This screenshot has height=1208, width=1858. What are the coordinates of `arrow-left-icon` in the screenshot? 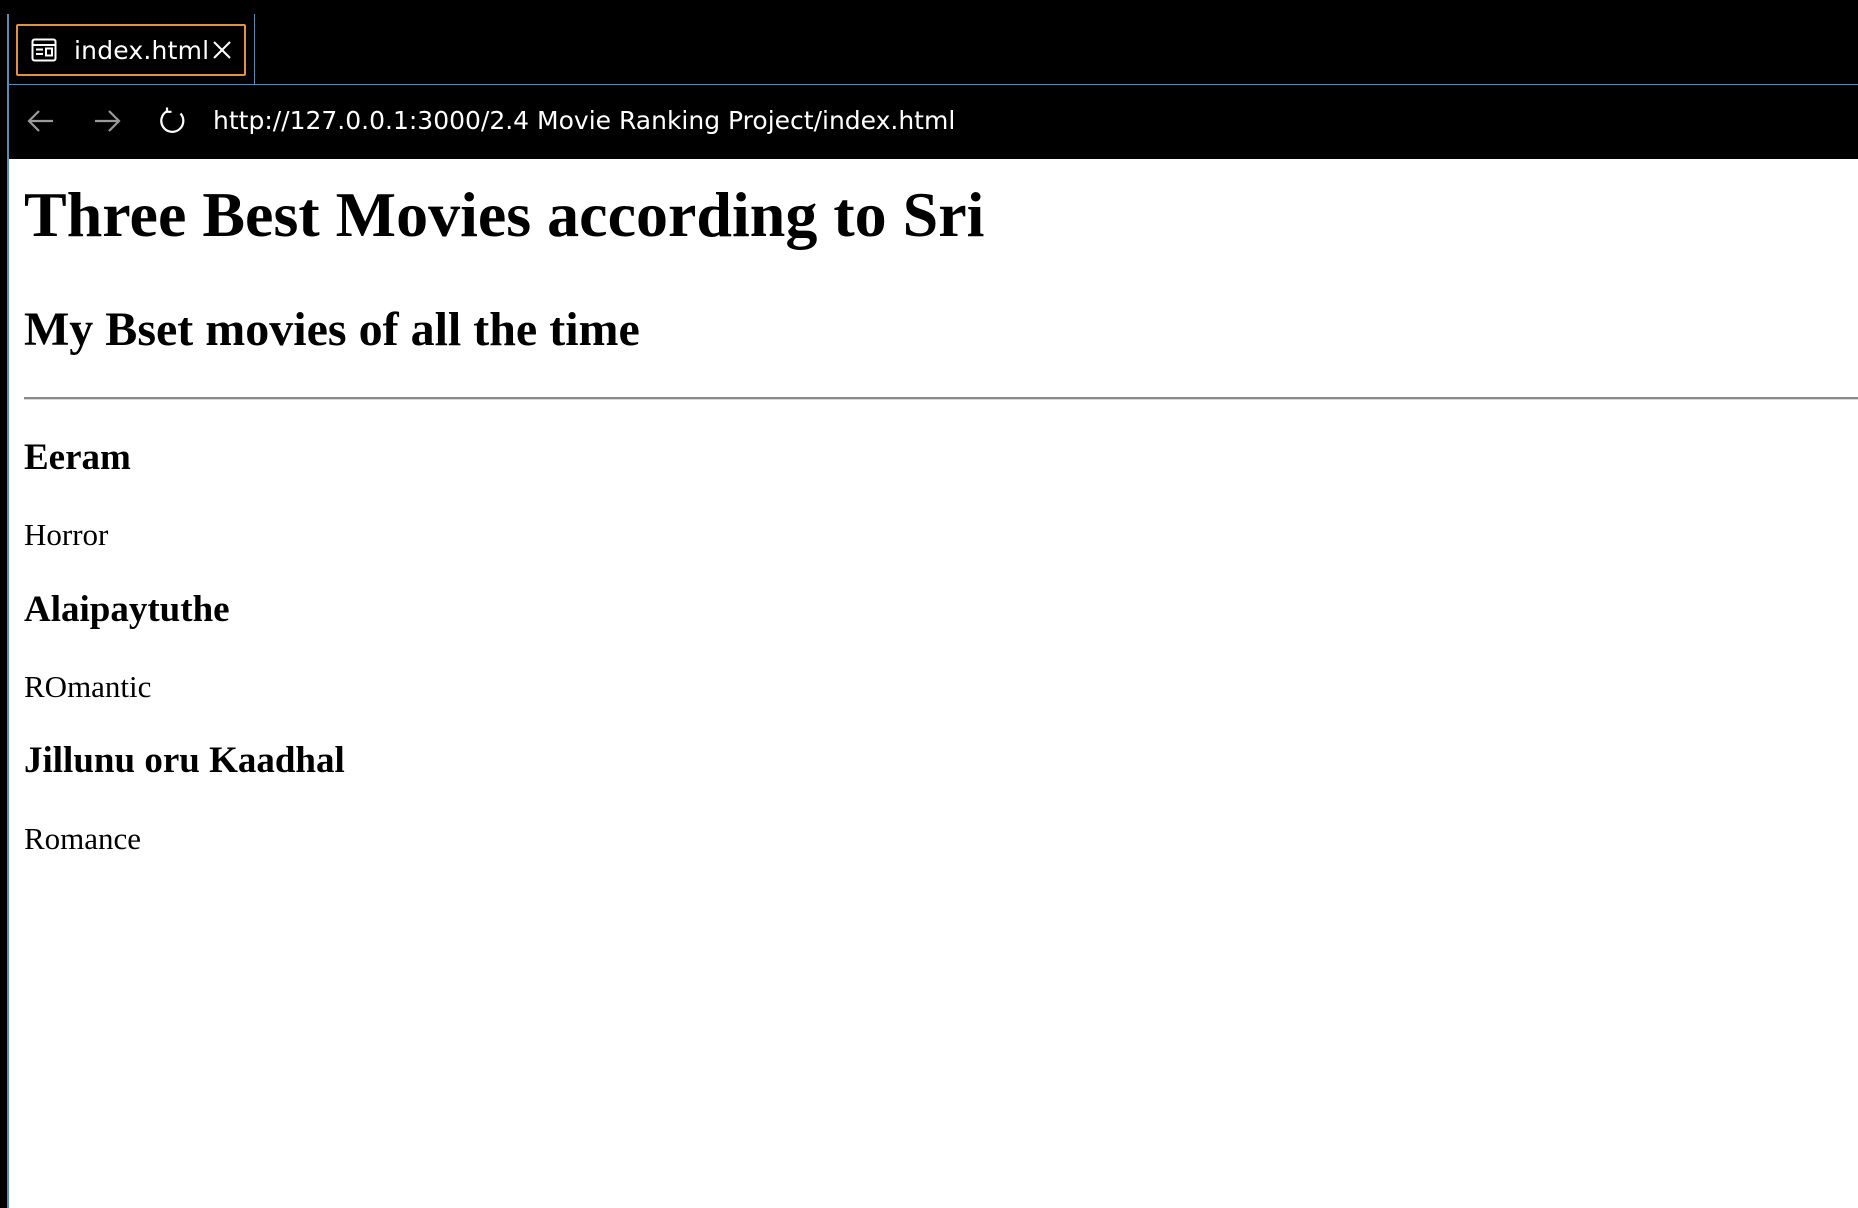 It's located at (41, 121).